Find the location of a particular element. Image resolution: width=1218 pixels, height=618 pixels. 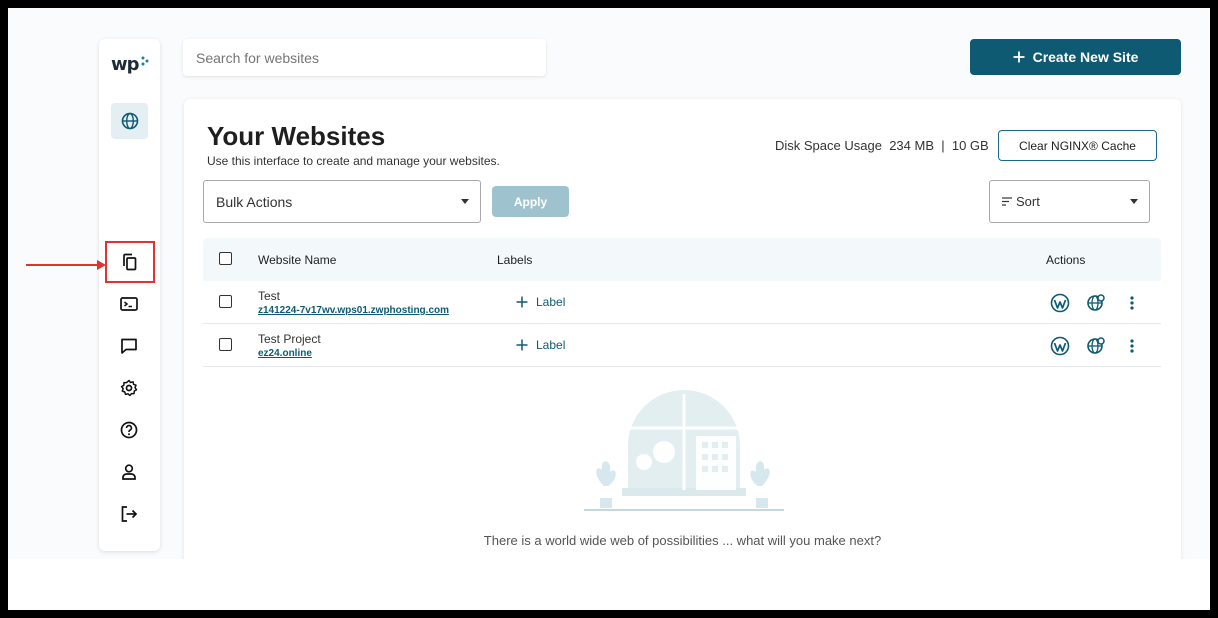

sidebar-item-logout is located at coordinates (129, 514).